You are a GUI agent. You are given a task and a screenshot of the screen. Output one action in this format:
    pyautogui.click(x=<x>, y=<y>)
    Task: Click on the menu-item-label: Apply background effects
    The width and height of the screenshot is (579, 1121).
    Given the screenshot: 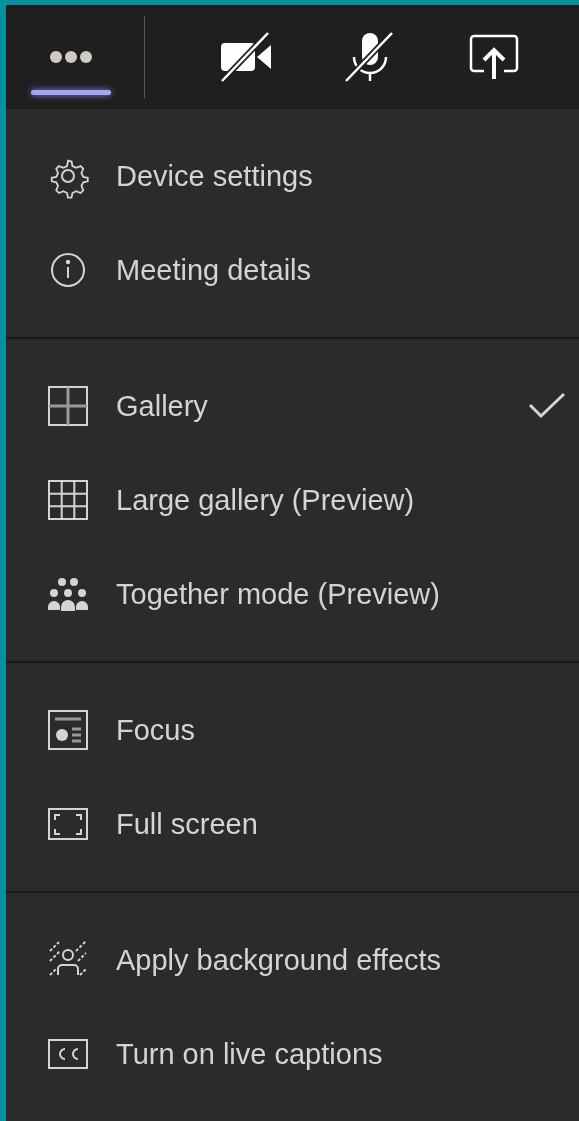 What is the action you would take?
    pyautogui.click(x=279, y=960)
    